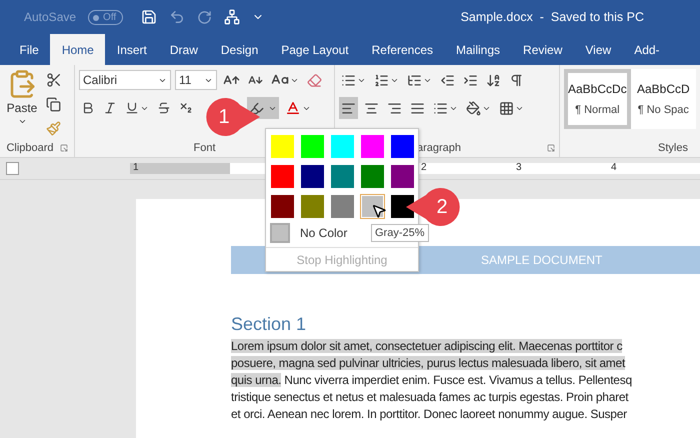 This screenshot has height=438, width=700. I want to click on body-text-line: et orci. Aenean nec lorem. In porttitor. Donec laoreet nonummy augue. Susper, so click(429, 414).